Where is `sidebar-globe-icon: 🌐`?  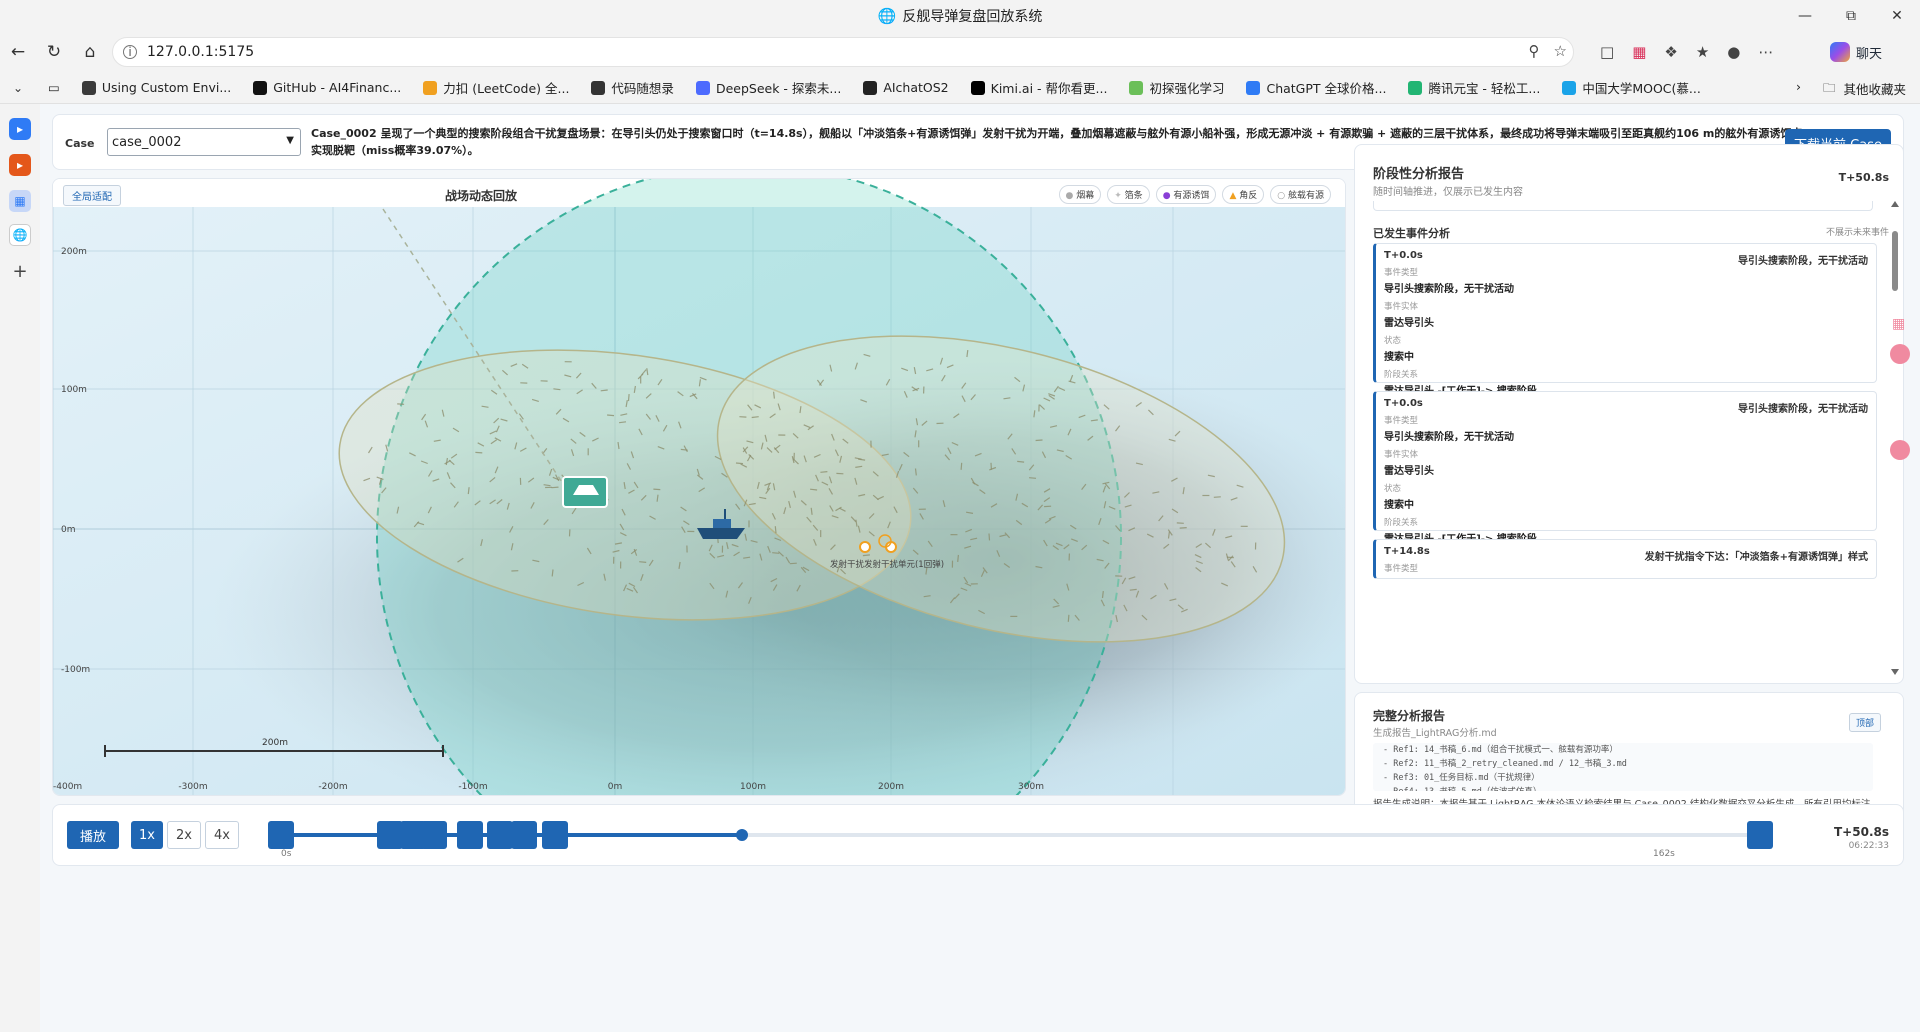 sidebar-globe-icon: 🌐 is located at coordinates (20, 235).